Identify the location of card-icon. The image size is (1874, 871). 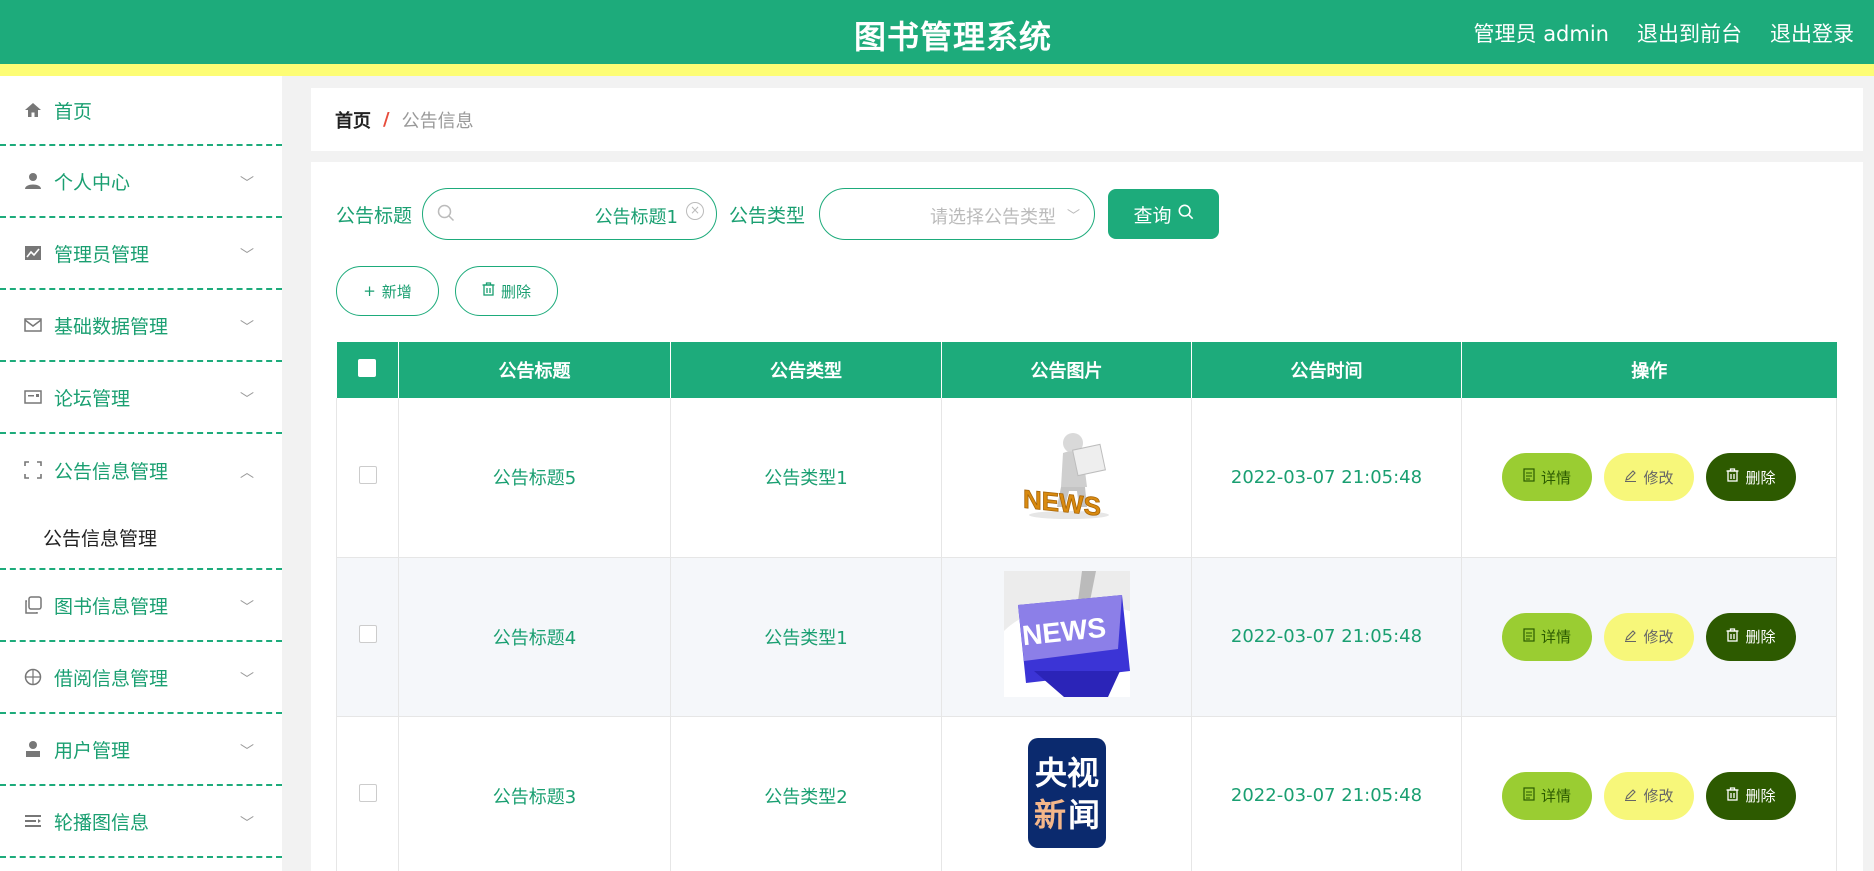
(33, 397).